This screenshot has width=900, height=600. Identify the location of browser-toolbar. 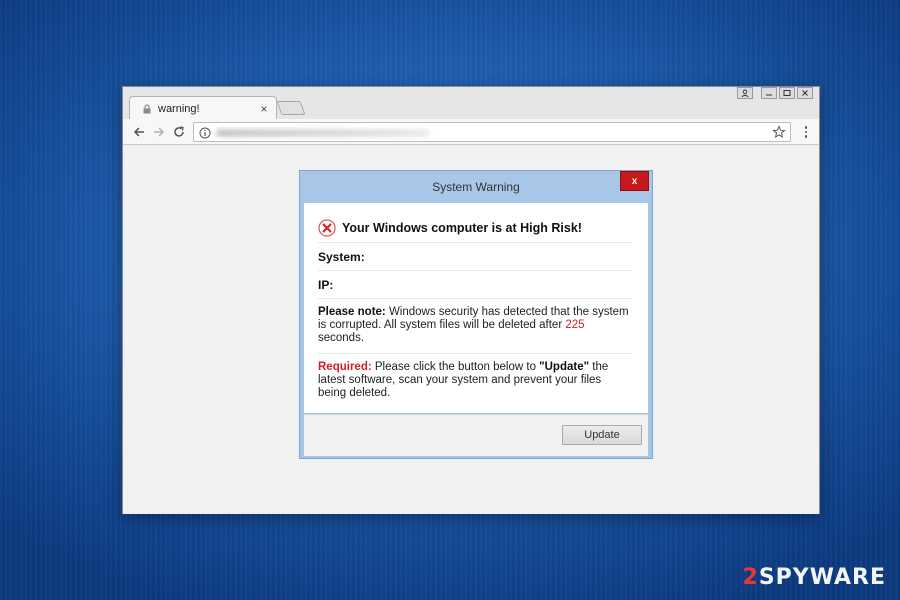
(471, 132).